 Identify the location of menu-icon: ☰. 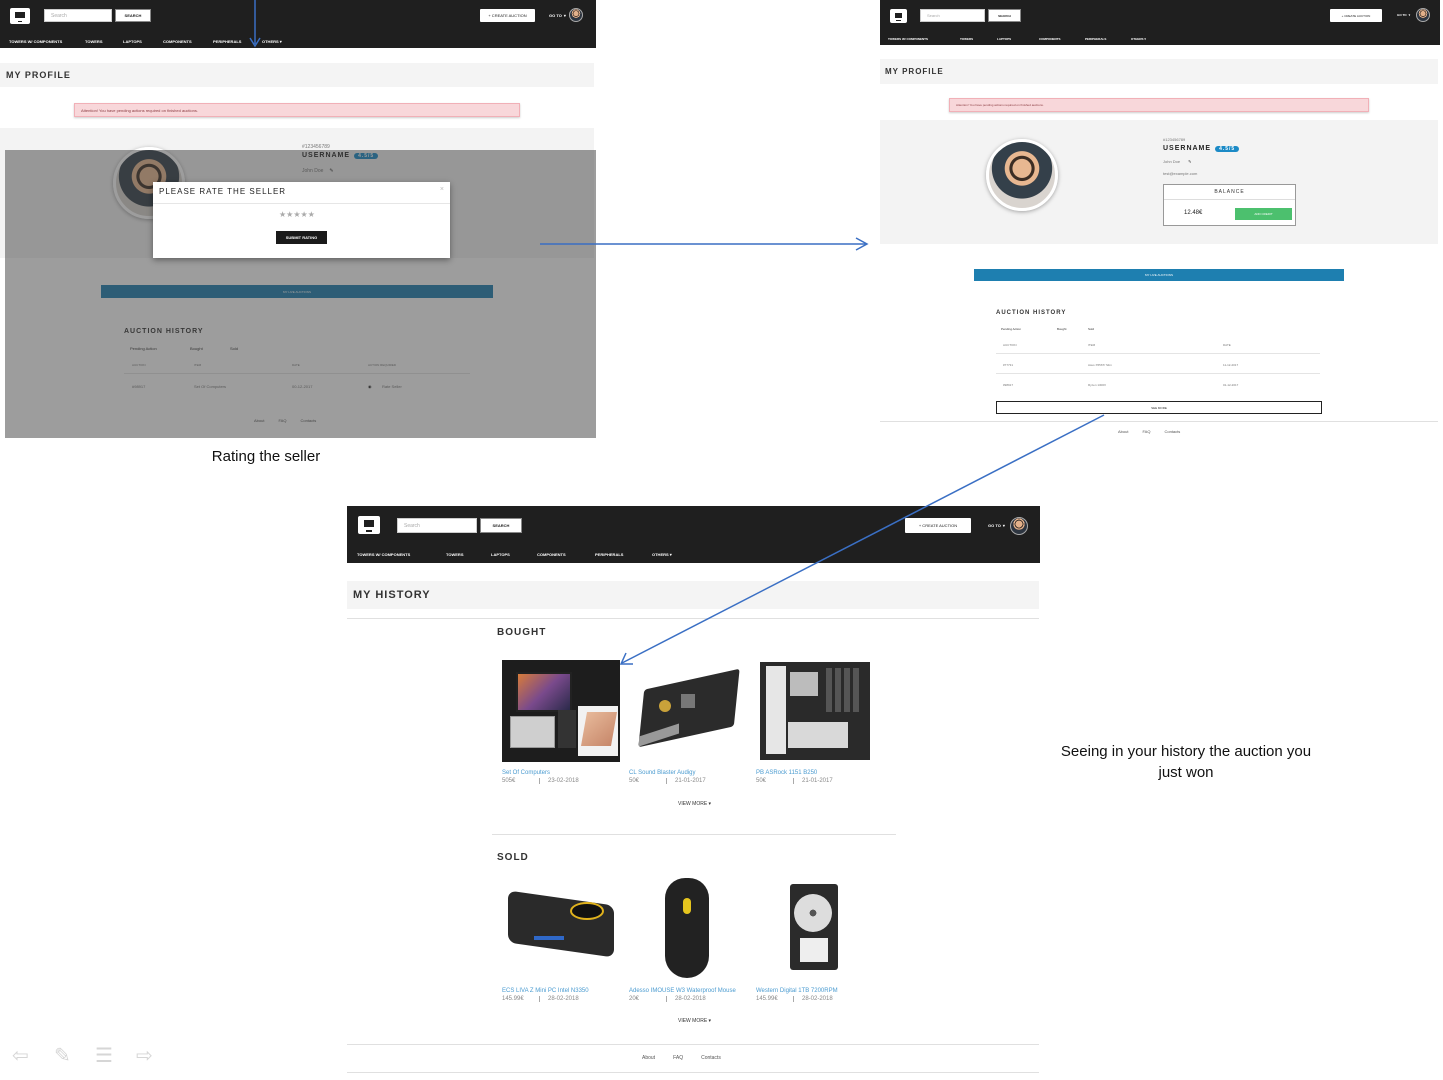
(104, 1055).